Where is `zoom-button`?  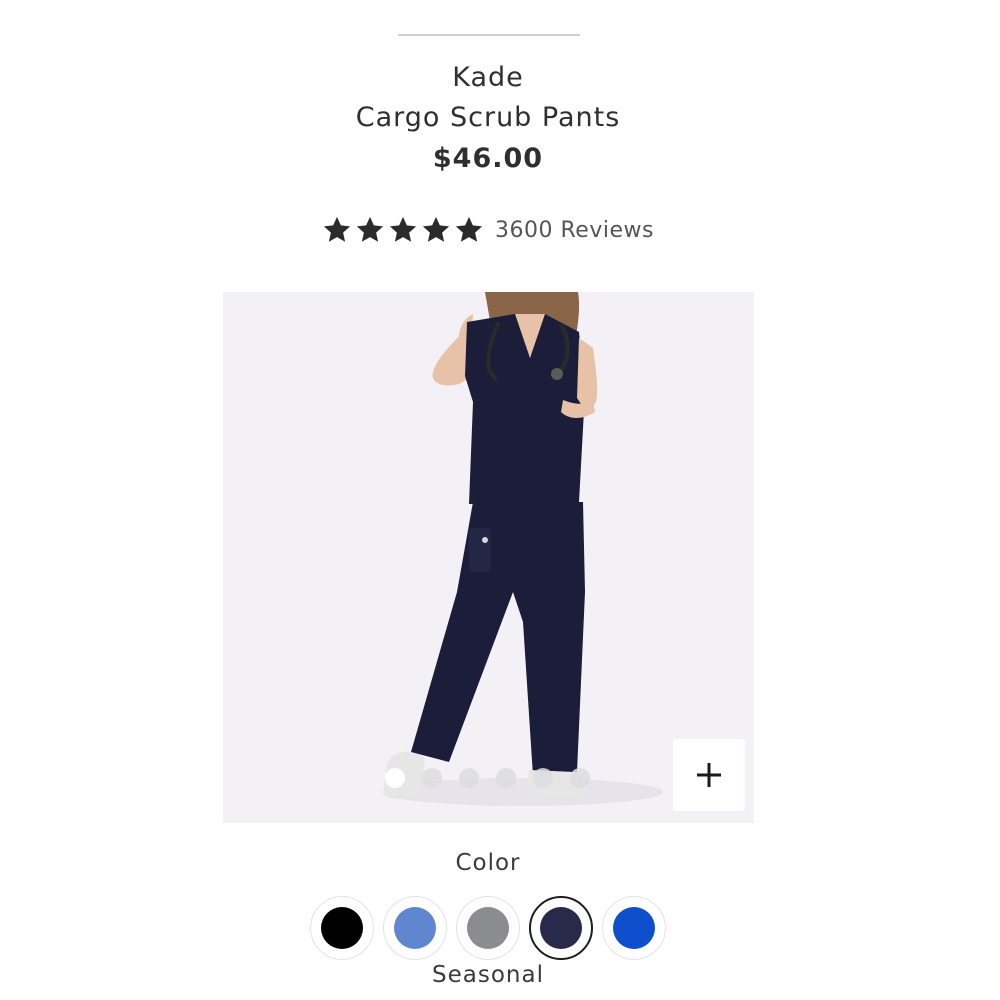
zoom-button is located at coordinates (709, 775).